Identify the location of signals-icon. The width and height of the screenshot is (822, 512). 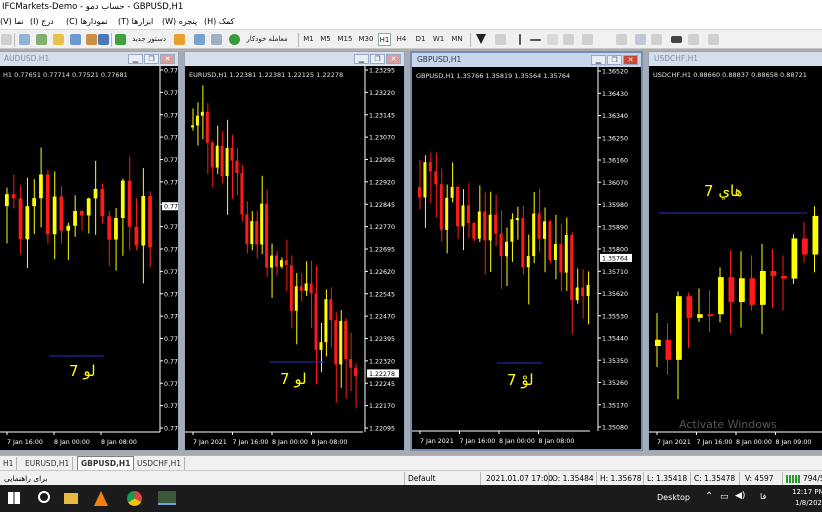
(216, 39).